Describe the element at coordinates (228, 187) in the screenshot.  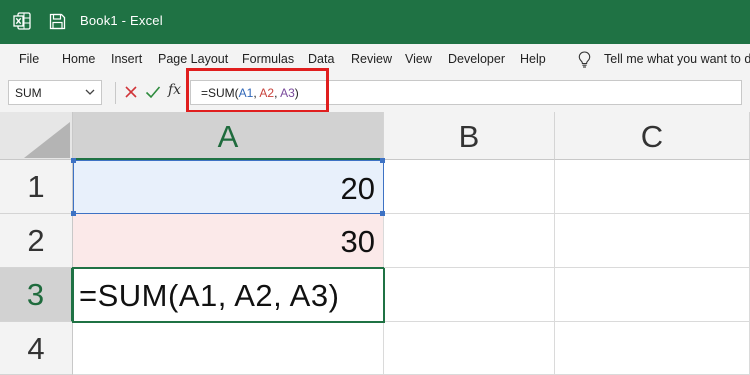
I see `cell-a1: 20` at that location.